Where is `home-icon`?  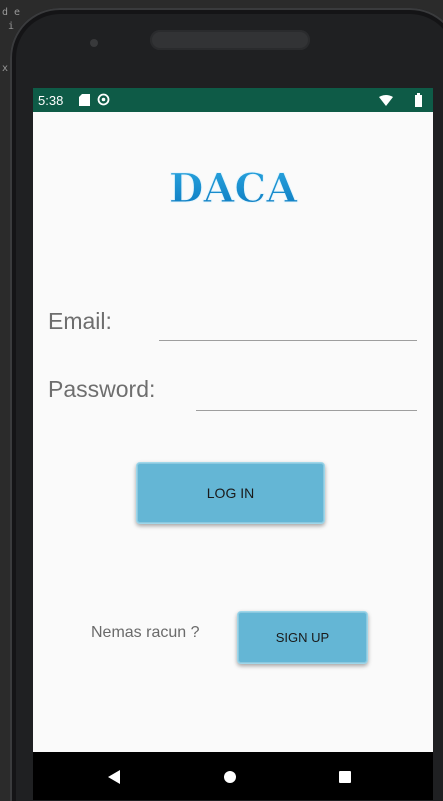
home-icon is located at coordinates (230, 777).